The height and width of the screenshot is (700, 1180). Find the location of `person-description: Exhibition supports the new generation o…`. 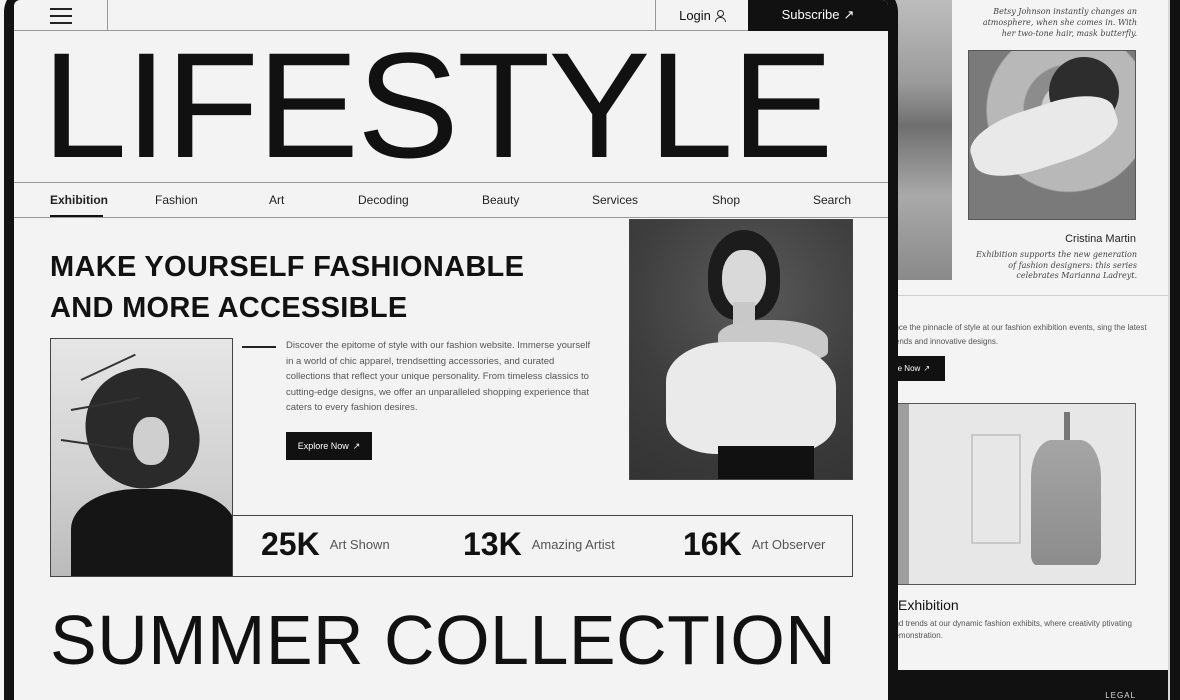

person-description: Exhibition supports the new generation o… is located at coordinates (1056, 265).